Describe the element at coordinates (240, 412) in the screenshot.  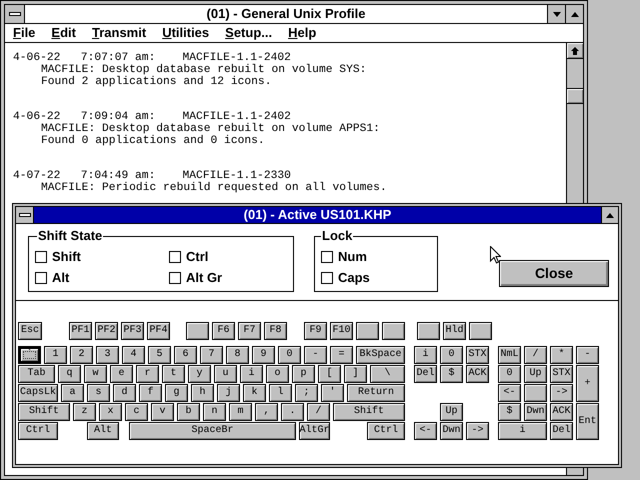
I see `keyboard-key: m` at that location.